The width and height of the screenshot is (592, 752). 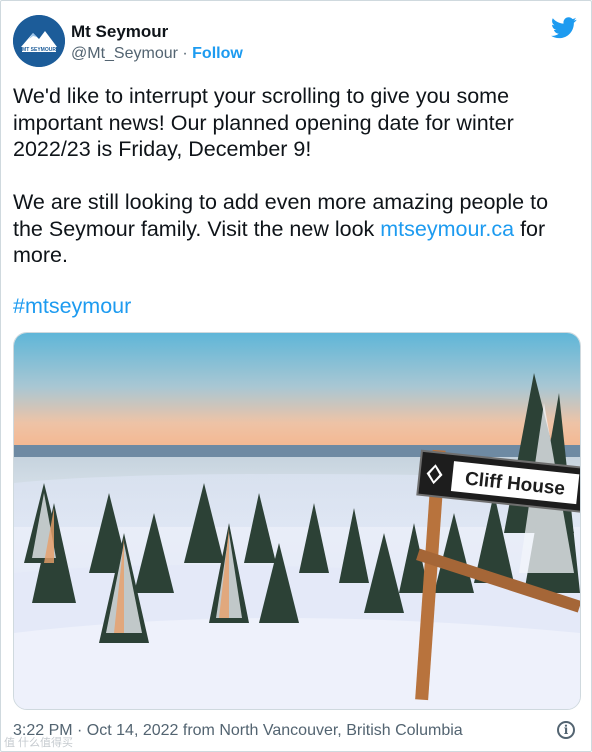 I want to click on twitter-bird-icon, so click(x=564, y=28).